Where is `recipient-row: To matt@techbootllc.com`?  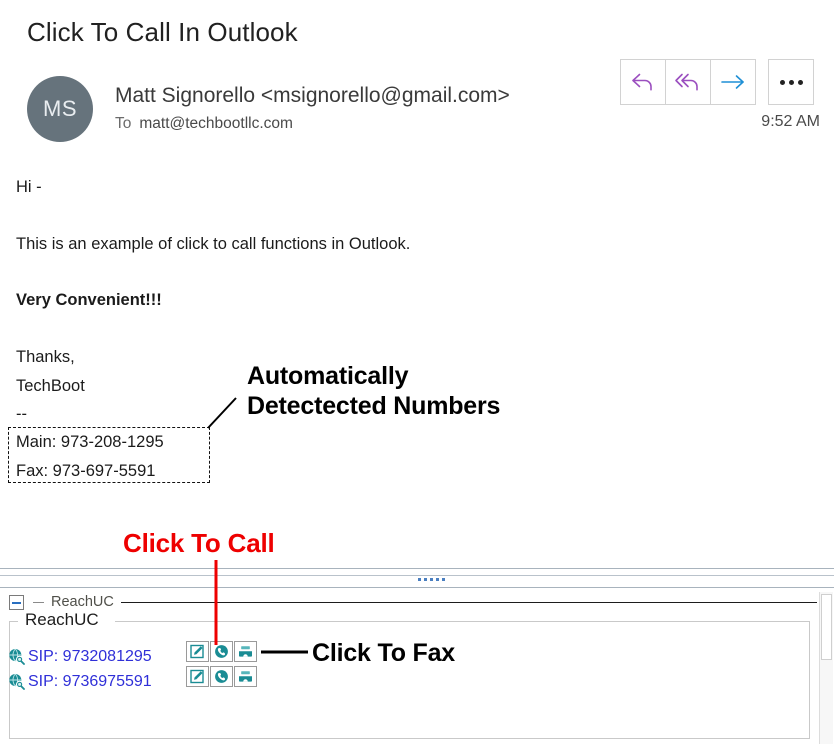
recipient-row: To matt@techbootllc.com is located at coordinates (204, 124).